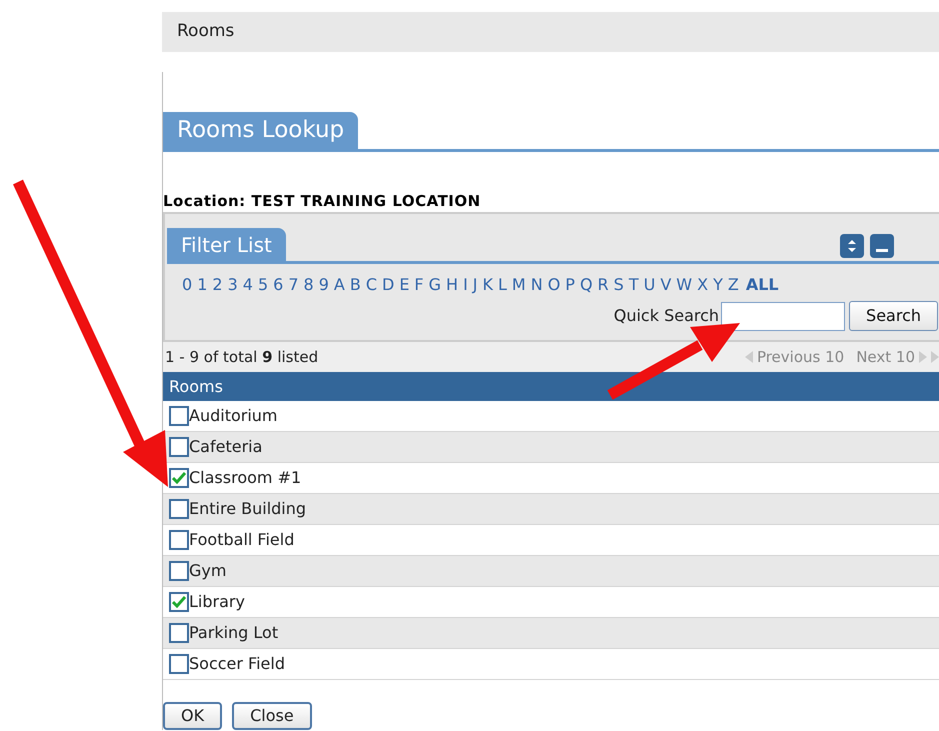 The width and height of the screenshot is (939, 731). I want to click on minimize-icon, so click(882, 246).